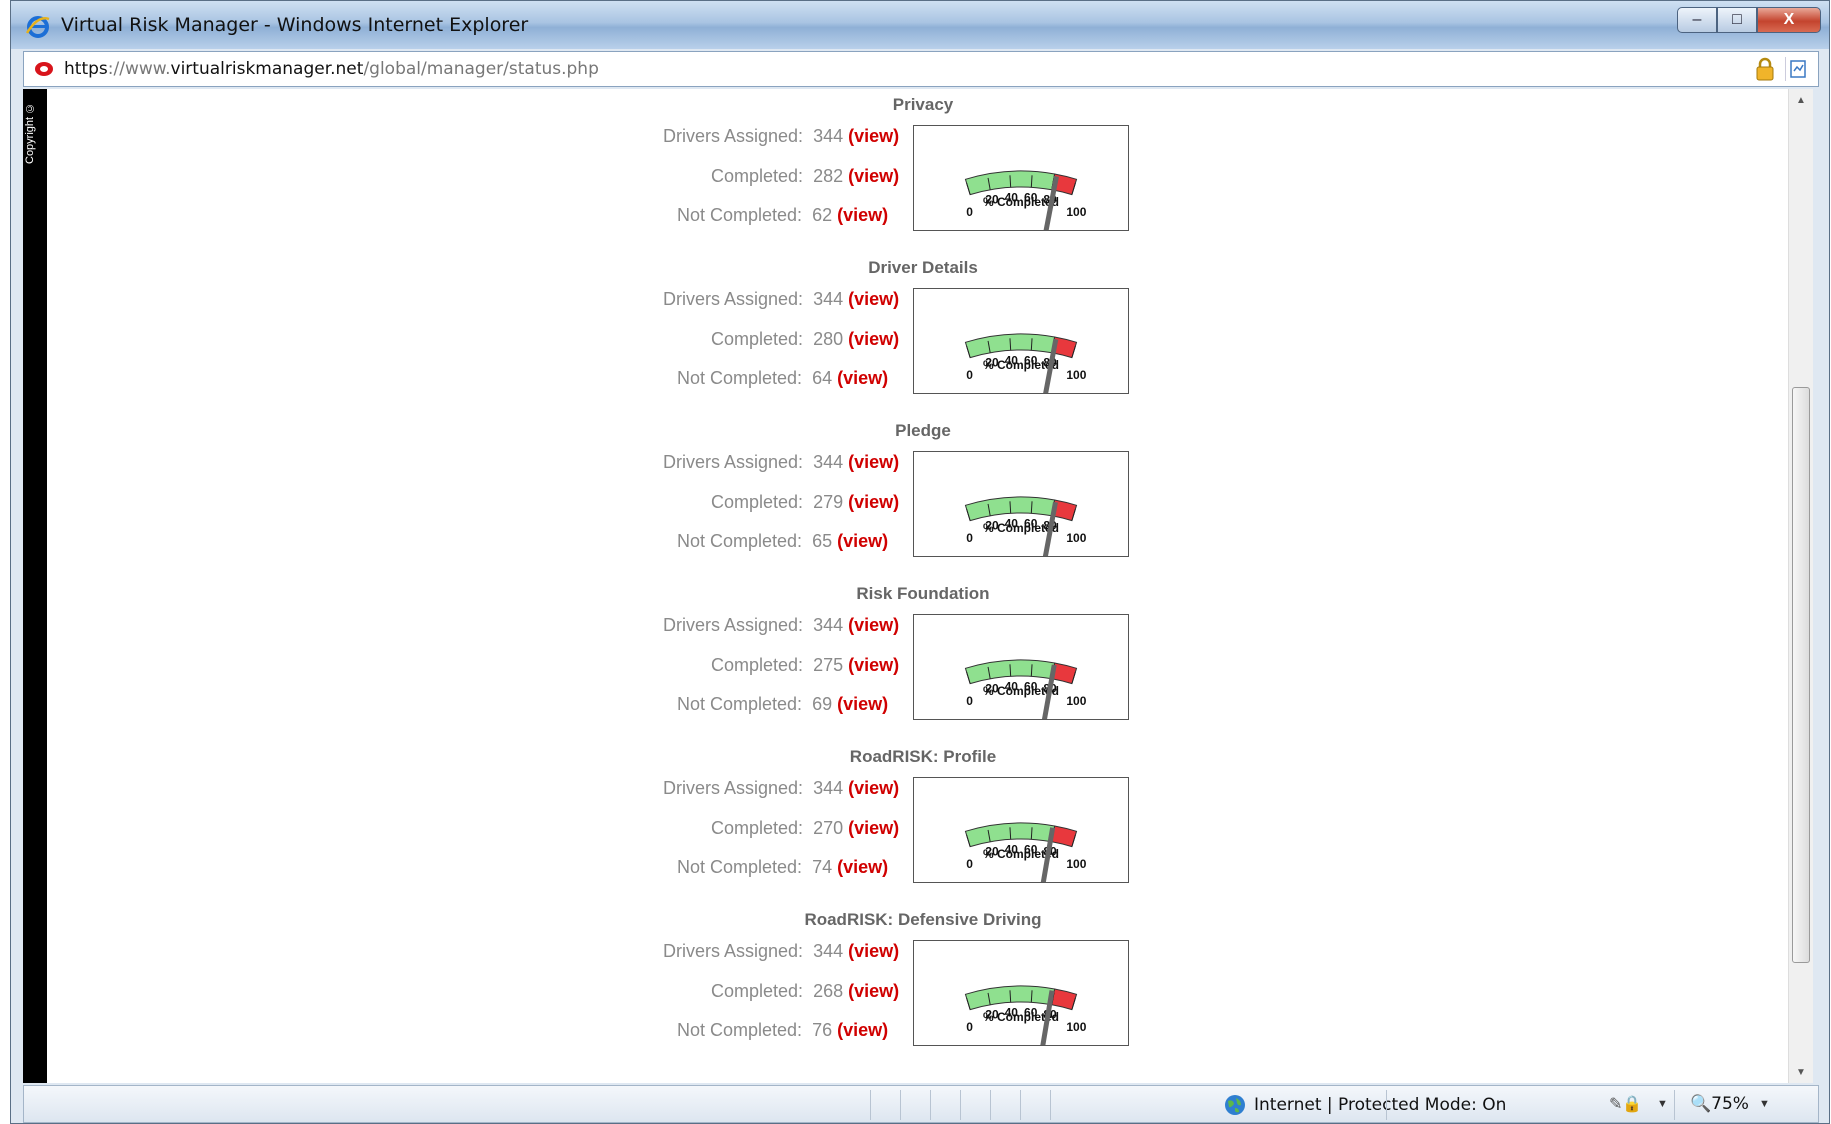  What do you see at coordinates (1765, 69) in the screenshot?
I see `lock-icon` at bounding box center [1765, 69].